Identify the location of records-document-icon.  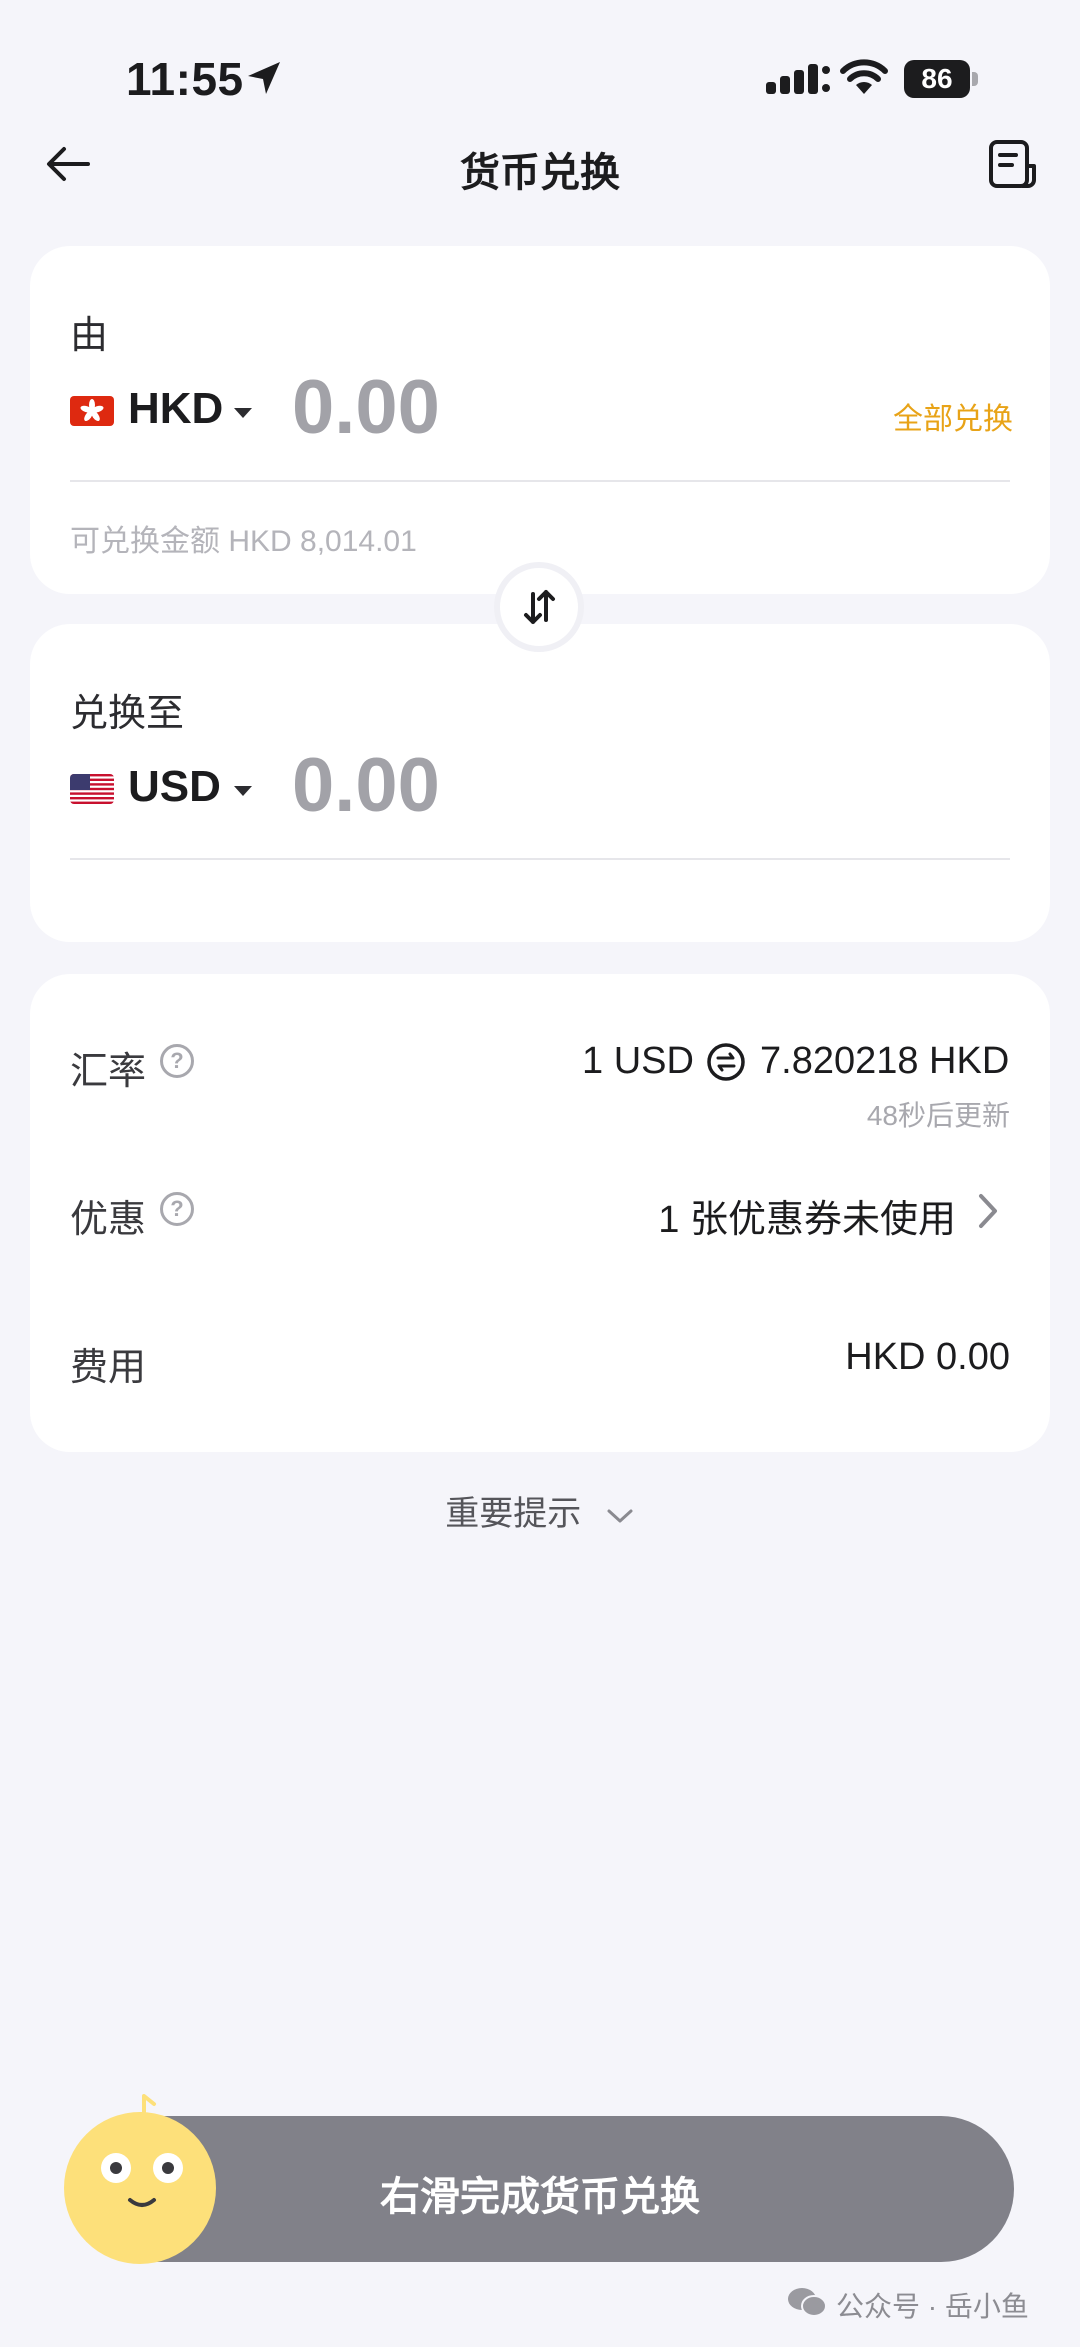
(1012, 164).